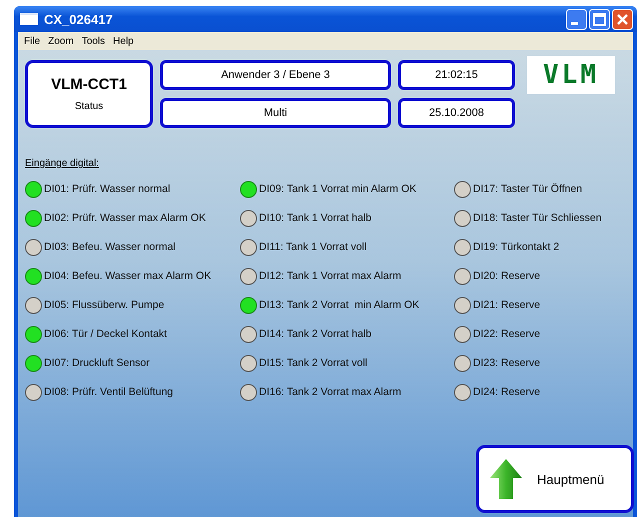 The image size is (637, 517). What do you see at coordinates (315, 218) in the screenshot?
I see `input-label: DI10: Tank 1 Vorrat halb` at bounding box center [315, 218].